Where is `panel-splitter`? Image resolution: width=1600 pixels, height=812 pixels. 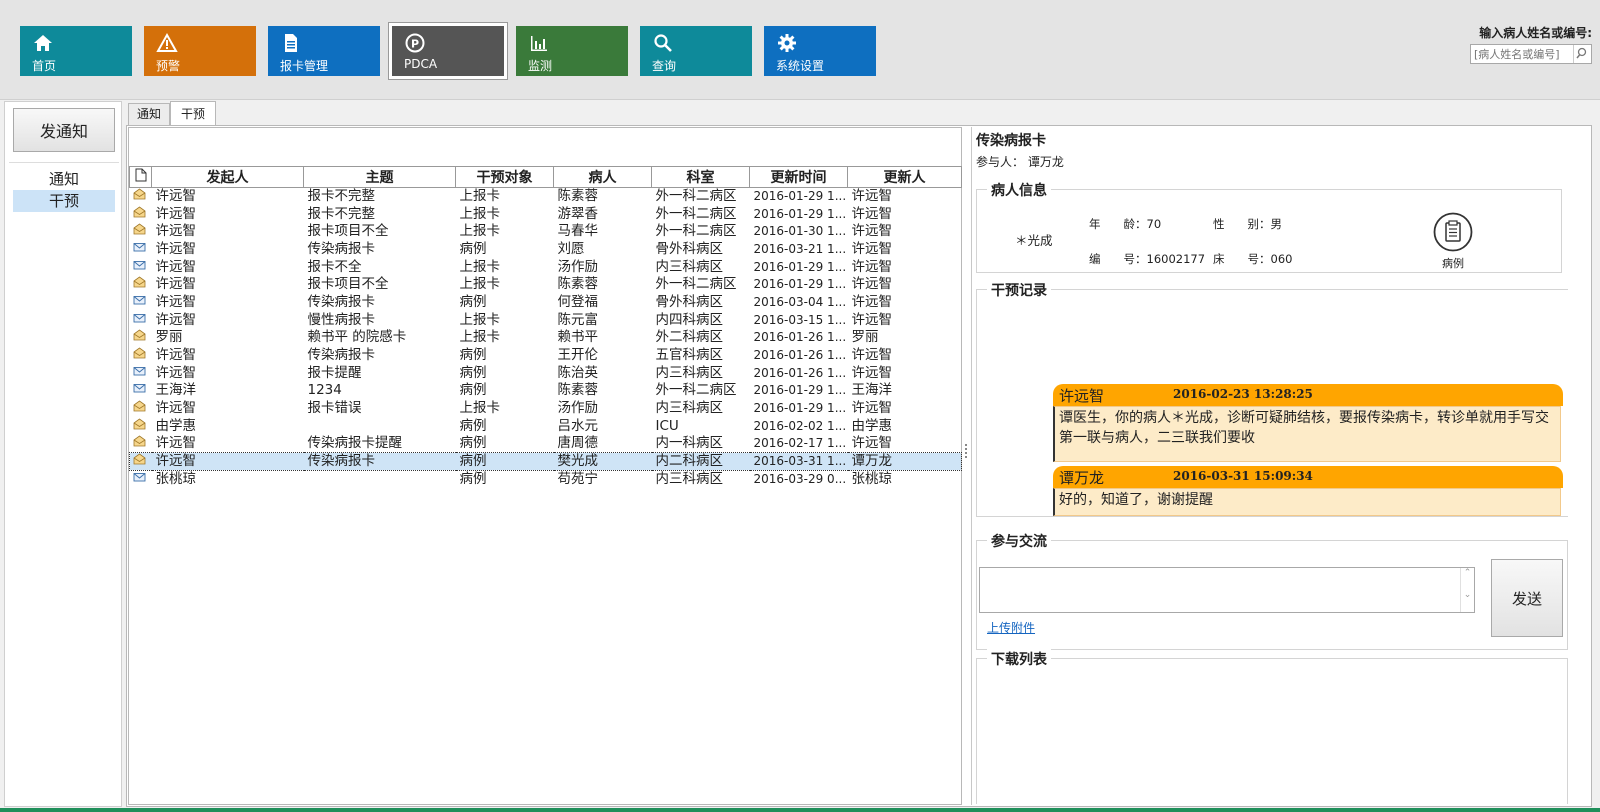 panel-splitter is located at coordinates (967, 451).